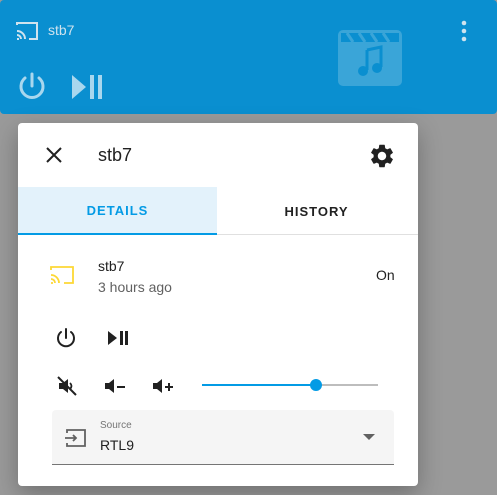 The image size is (497, 495). Describe the element at coordinates (118, 338) in the screenshot. I see `play-pause-button` at that location.